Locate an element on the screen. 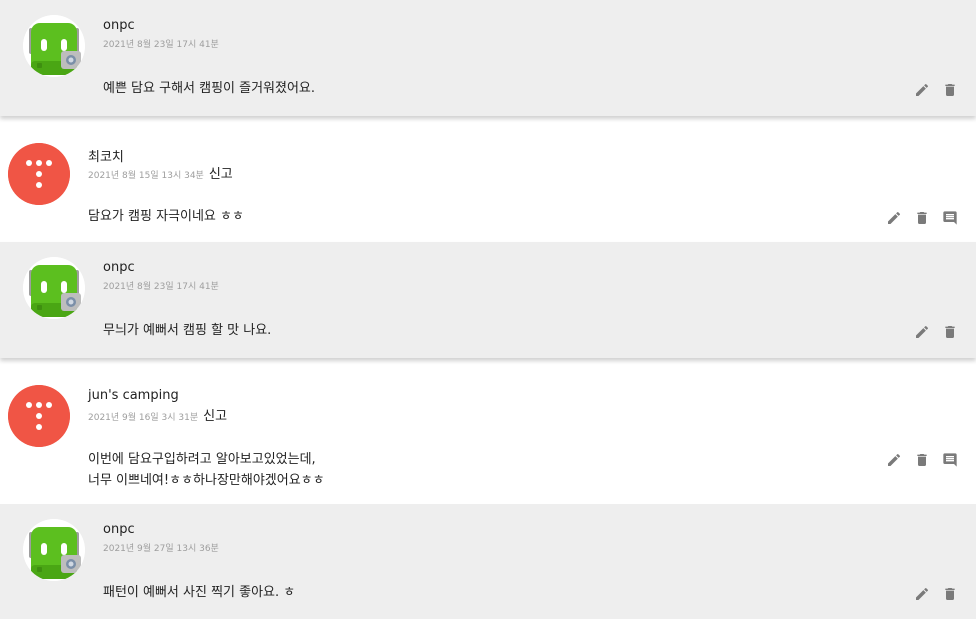  comment-date: 2021년 8월 15일 13시 34분 is located at coordinates (146, 176).